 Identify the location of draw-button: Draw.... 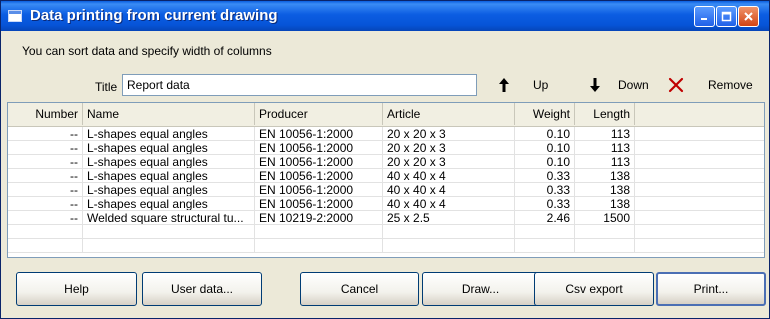
(480, 289).